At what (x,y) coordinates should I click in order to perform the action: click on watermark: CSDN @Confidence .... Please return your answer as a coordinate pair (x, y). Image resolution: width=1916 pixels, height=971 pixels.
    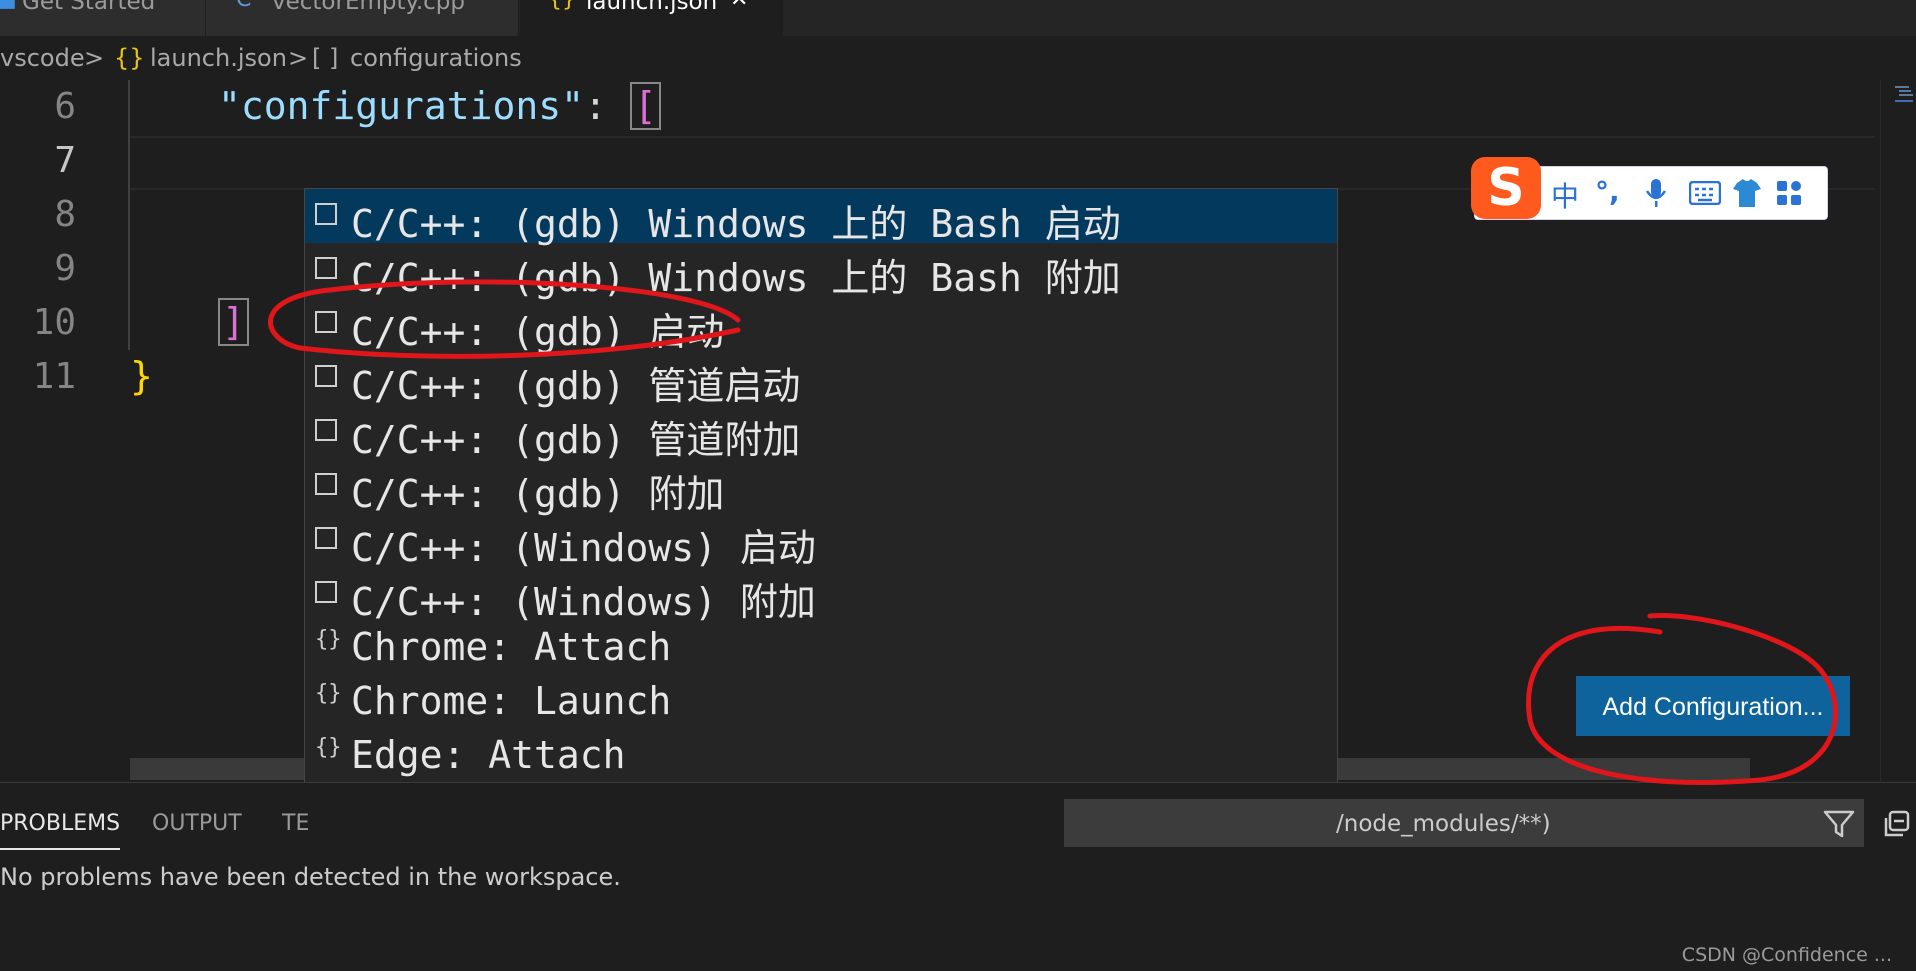
    Looking at the image, I should click on (1786, 955).